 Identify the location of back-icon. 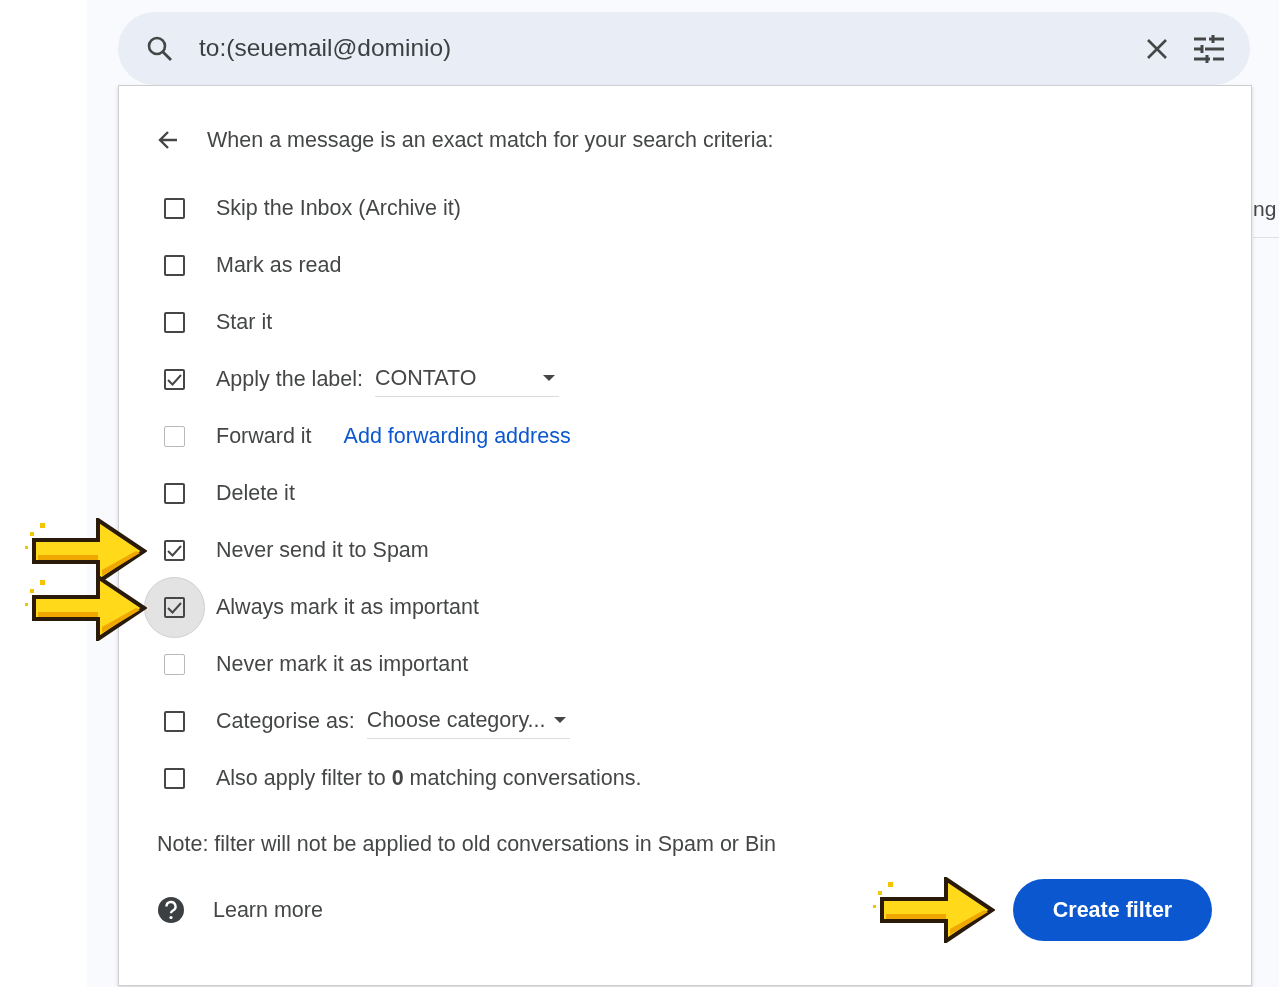
(168, 140).